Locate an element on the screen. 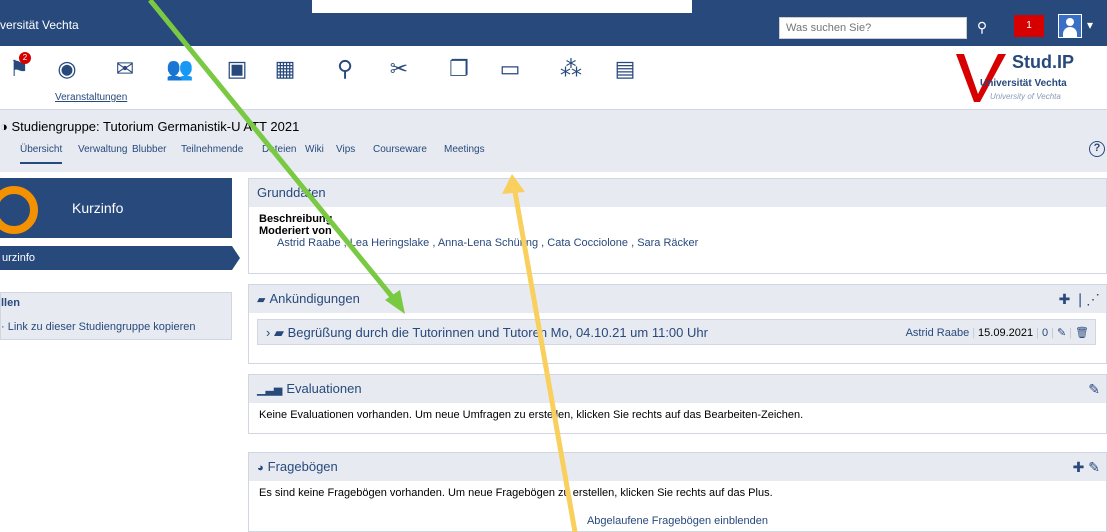 The width and height of the screenshot is (1107, 532). info-icon is located at coordinates (19, 210).